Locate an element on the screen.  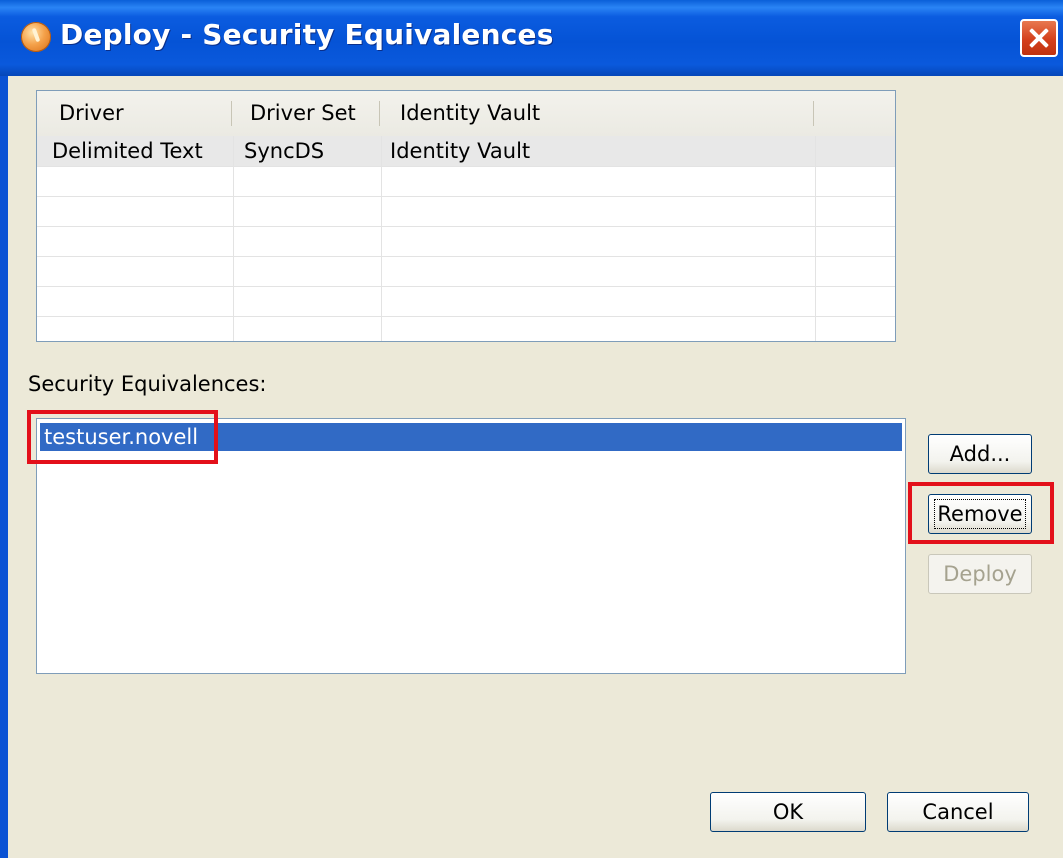
title-bar: Deploy - Security Equivalences is located at coordinates (531, 38).